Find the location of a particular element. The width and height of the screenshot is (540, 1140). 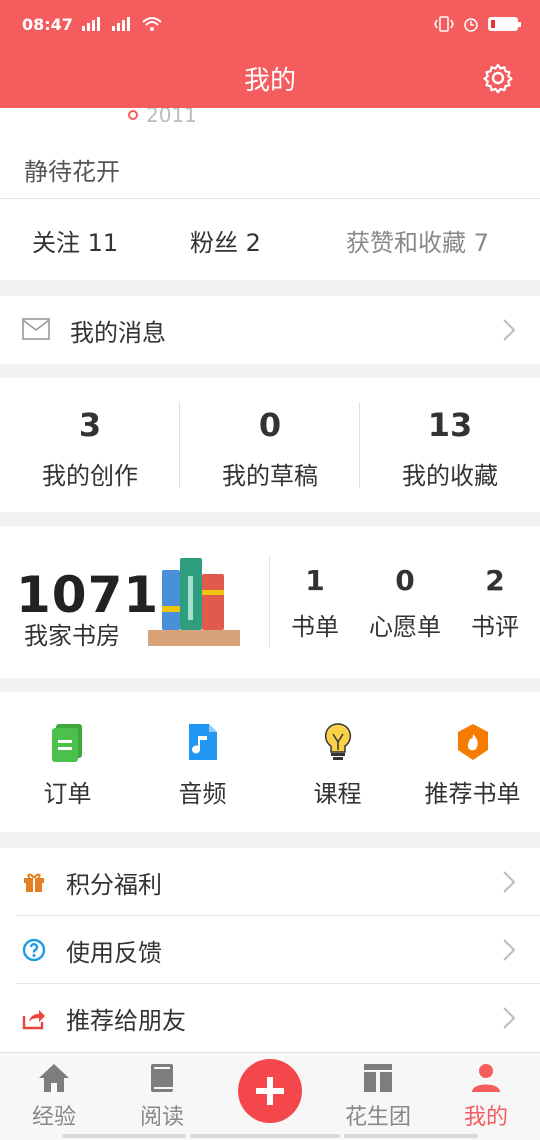

works-stats: 3 我的创作 0 我的草稿 13 我的收藏 is located at coordinates (270, 445).